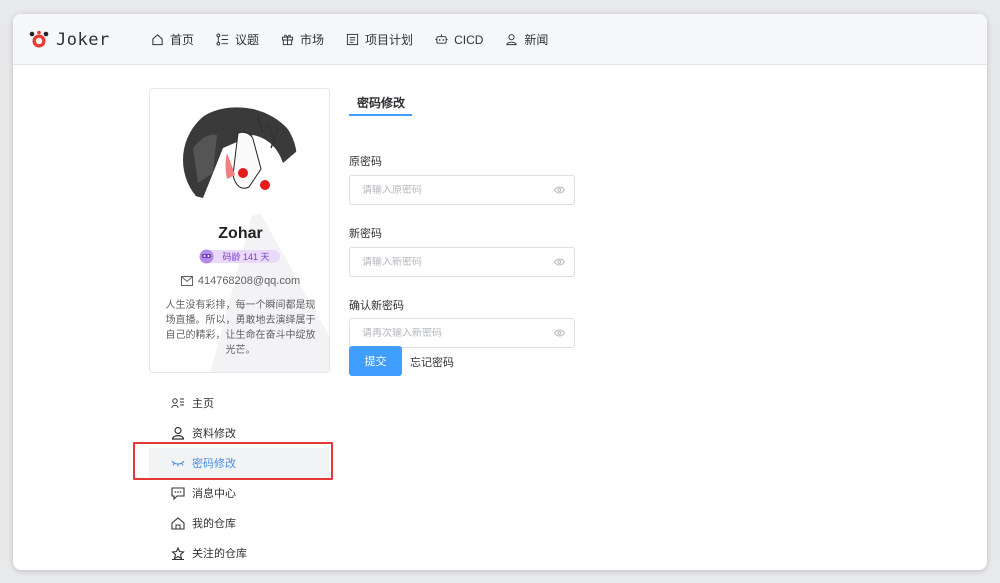 The height and width of the screenshot is (583, 1000). I want to click on main-nav: 首页 议题 市场 项目计划 CICD 新闻, so click(360, 39).